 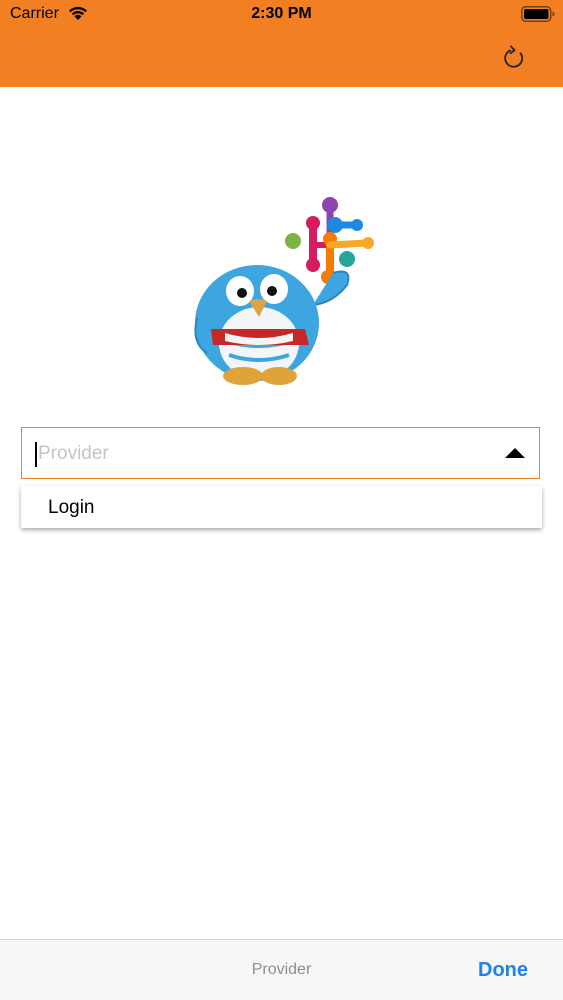 I want to click on triangle-up-icon, so click(x=515, y=453).